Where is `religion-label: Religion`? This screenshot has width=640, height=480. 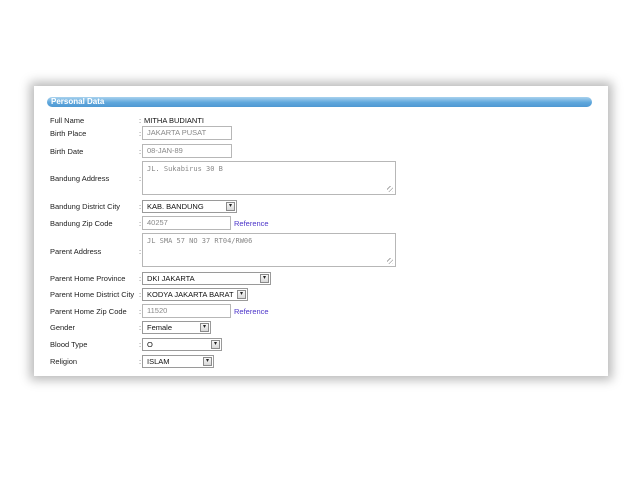
religion-label: Religion is located at coordinates (64, 361).